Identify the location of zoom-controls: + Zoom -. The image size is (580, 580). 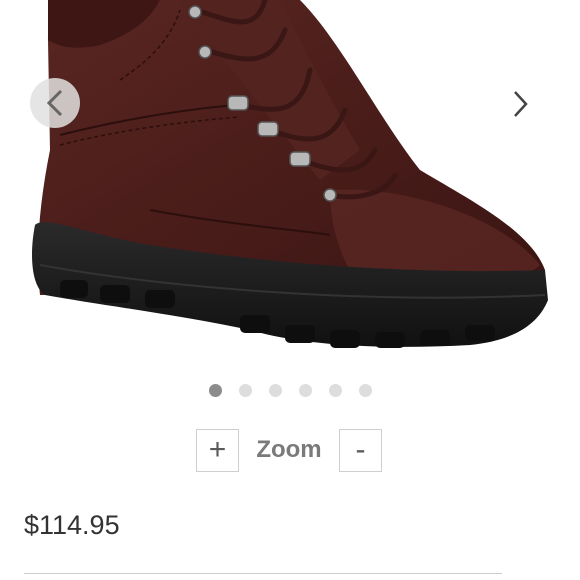
(289, 450).